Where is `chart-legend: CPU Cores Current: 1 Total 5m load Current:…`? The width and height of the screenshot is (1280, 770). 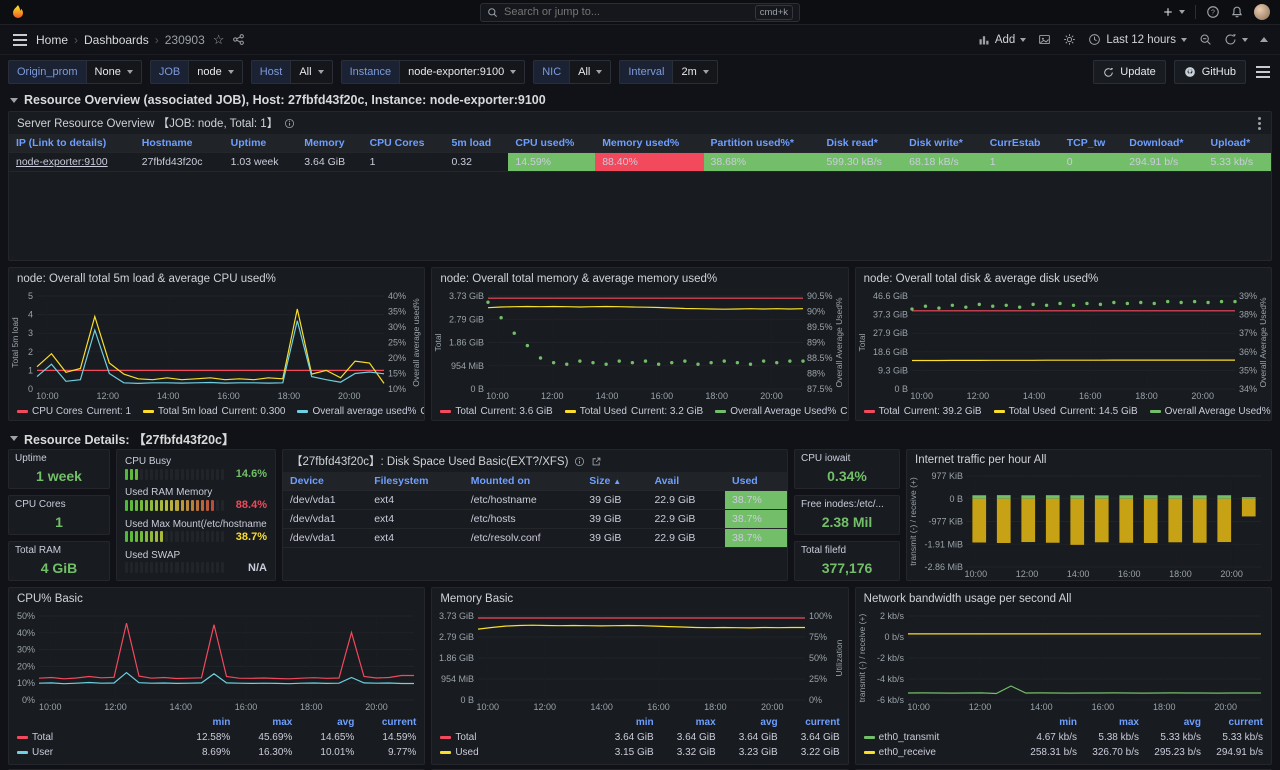 chart-legend: CPU Cores Current: 1 Total 5m load Current:… is located at coordinates (216, 411).